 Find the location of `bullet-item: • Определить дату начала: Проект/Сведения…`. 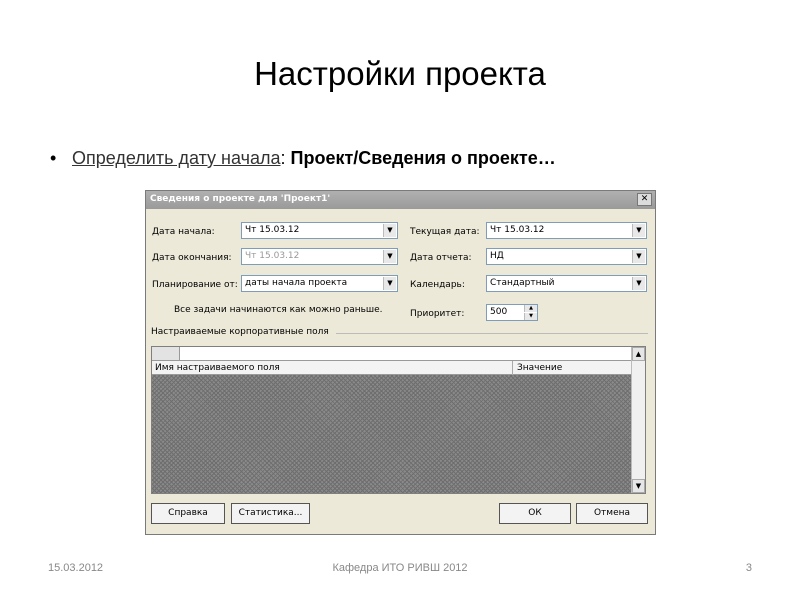

bullet-item: • Определить дату начала: Проект/Сведения… is located at coordinates (303, 158).